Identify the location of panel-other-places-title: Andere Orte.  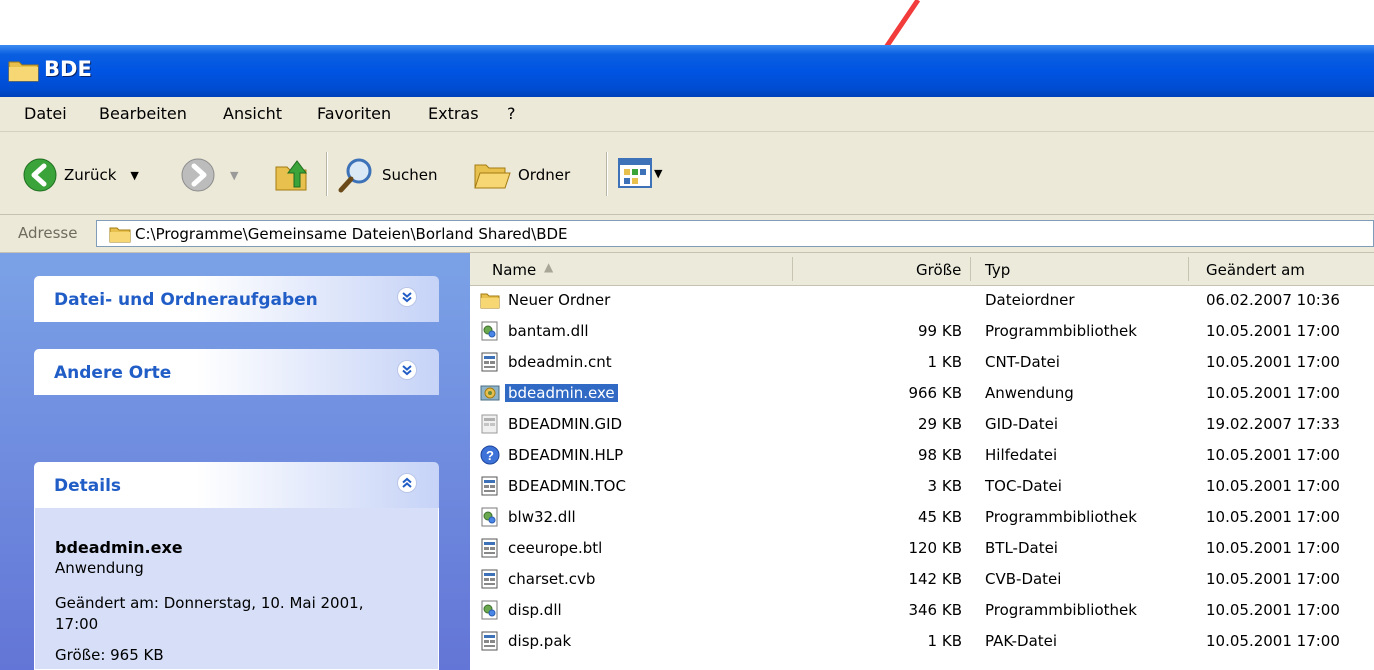
(113, 373).